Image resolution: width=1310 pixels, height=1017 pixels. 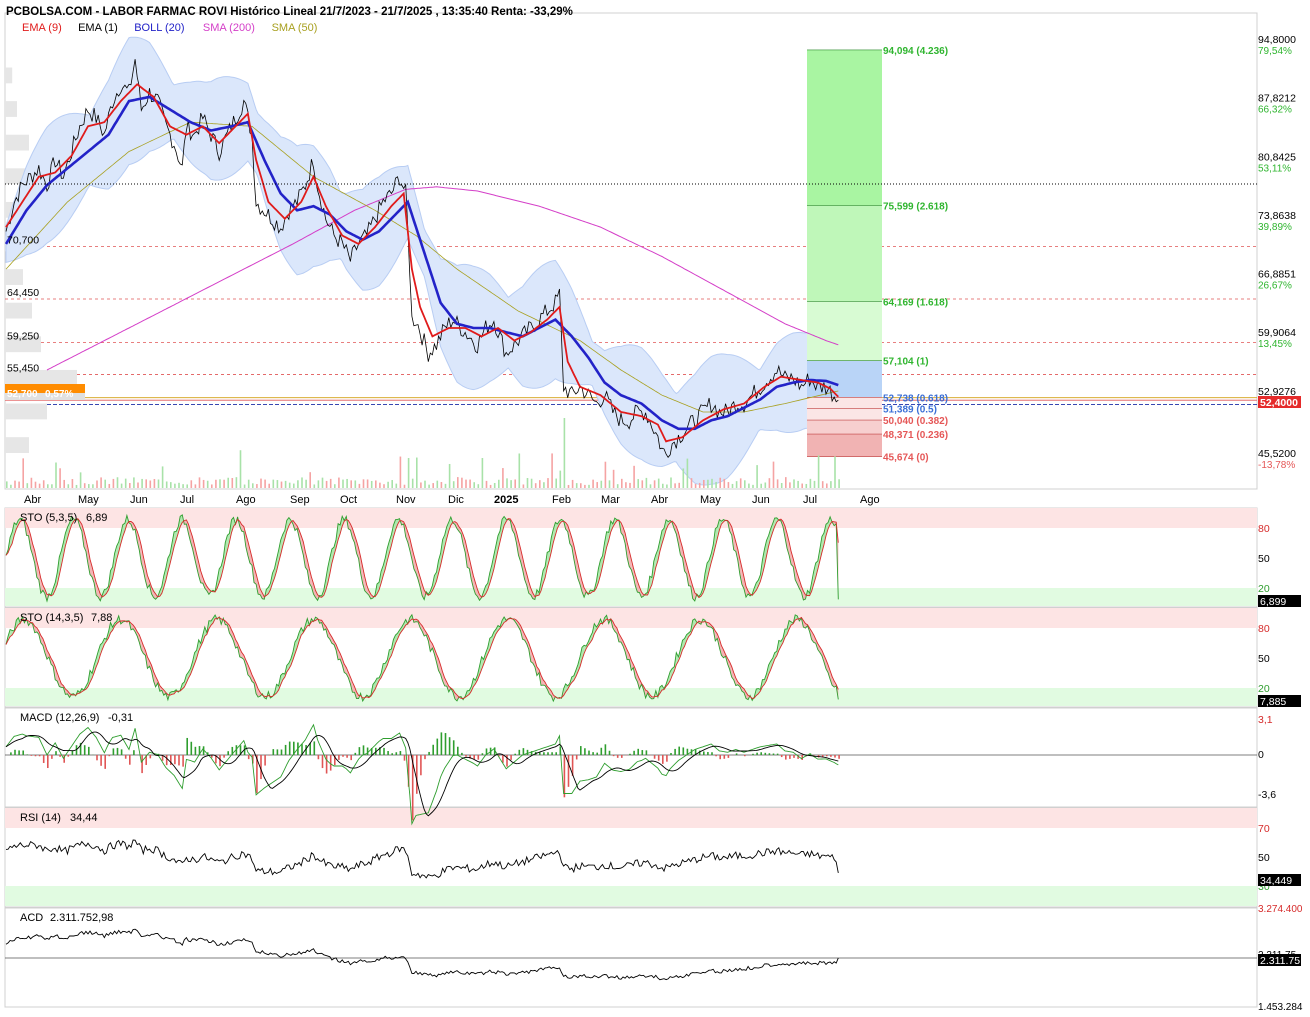 I want to click on x-label-14: Jun, so click(x=761, y=500).